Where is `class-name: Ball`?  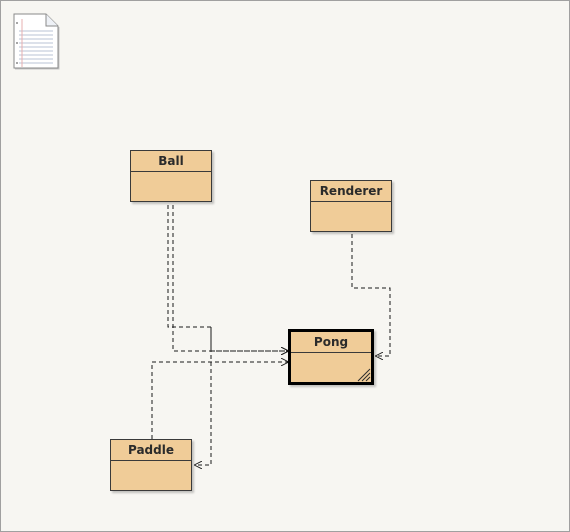
class-name: Ball is located at coordinates (171, 161).